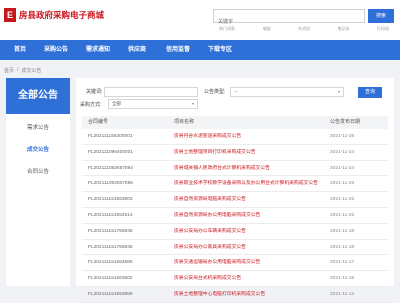 This screenshot has width=400, height=303. I want to click on publish-date: 2021-11-16, so click(342, 279).